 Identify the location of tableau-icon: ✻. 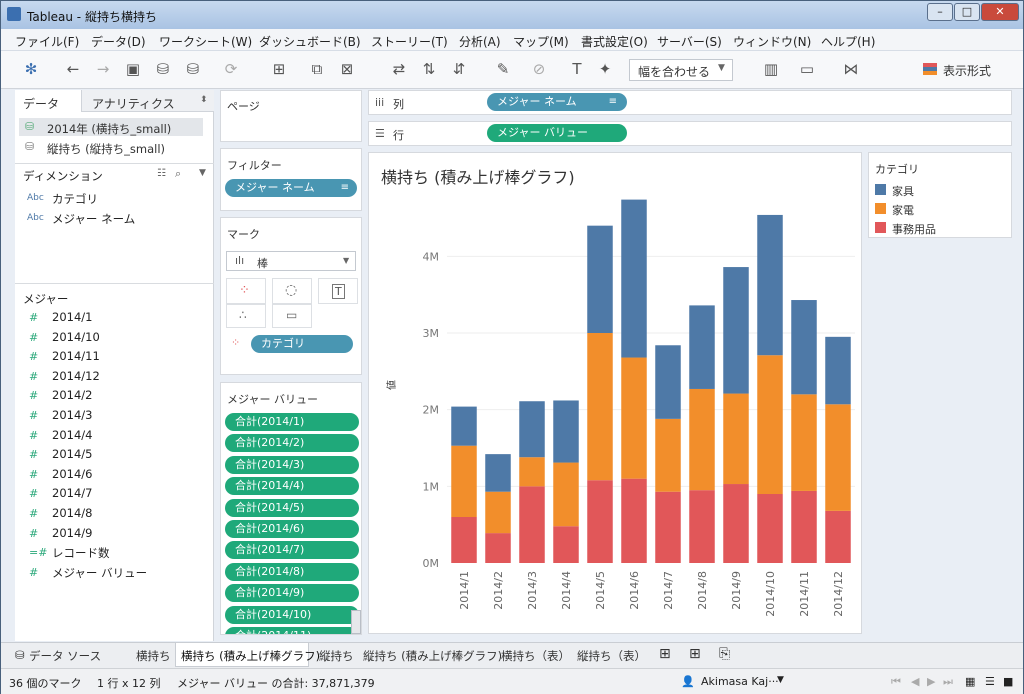
(31, 69).